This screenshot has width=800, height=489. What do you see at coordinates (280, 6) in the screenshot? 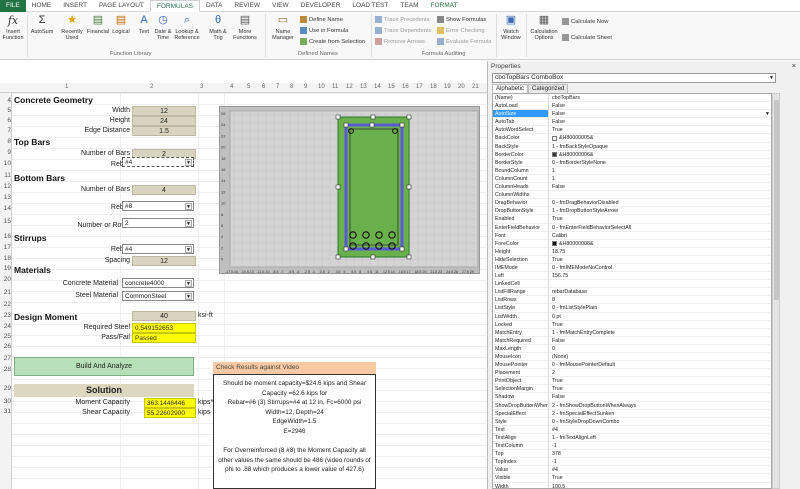
I see `ribbon-tab-view: VIEW` at bounding box center [280, 6].